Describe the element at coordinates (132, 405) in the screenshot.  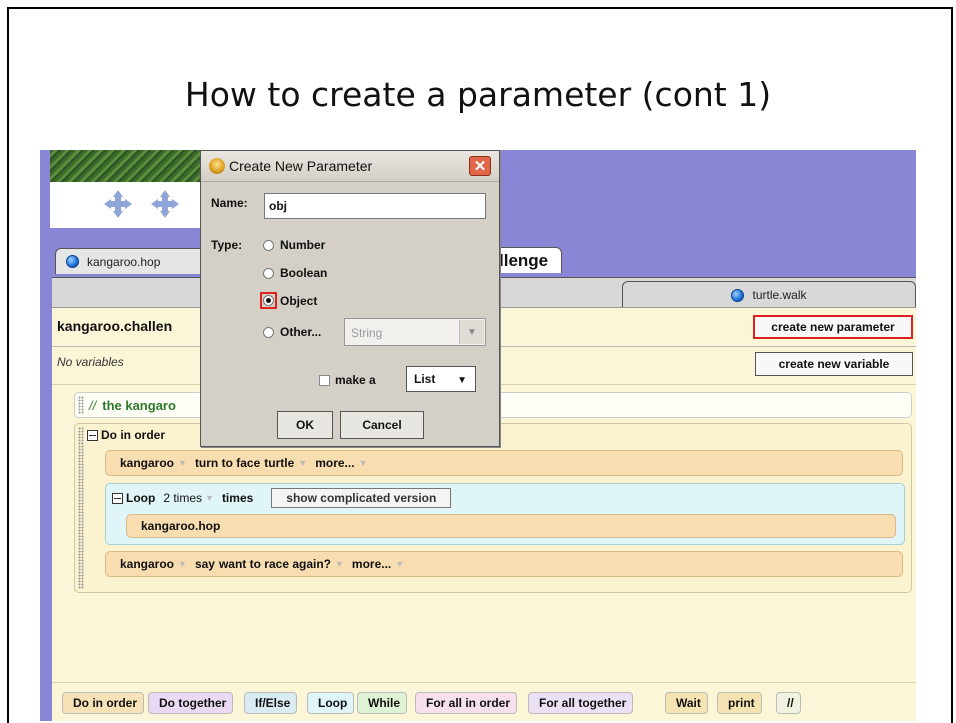
I see `comment-text: //the kangaro` at that location.